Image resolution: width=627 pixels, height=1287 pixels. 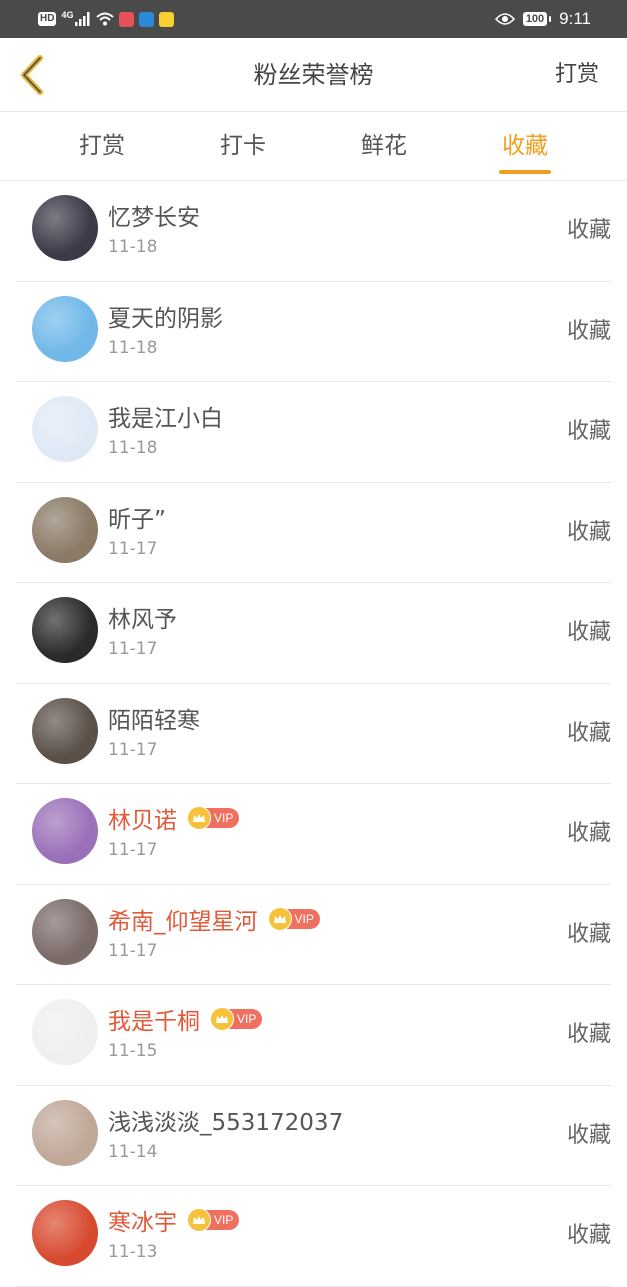 What do you see at coordinates (313, 19) in the screenshot?
I see `status-bar: HD 4G 100 9:11` at bounding box center [313, 19].